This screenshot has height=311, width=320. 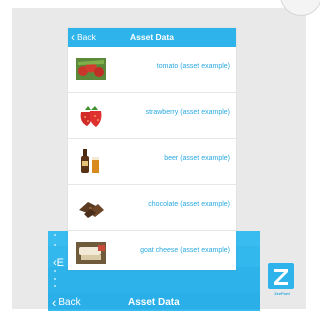 I want to click on list-item-beer: beer (asset example), so click(x=152, y=162).